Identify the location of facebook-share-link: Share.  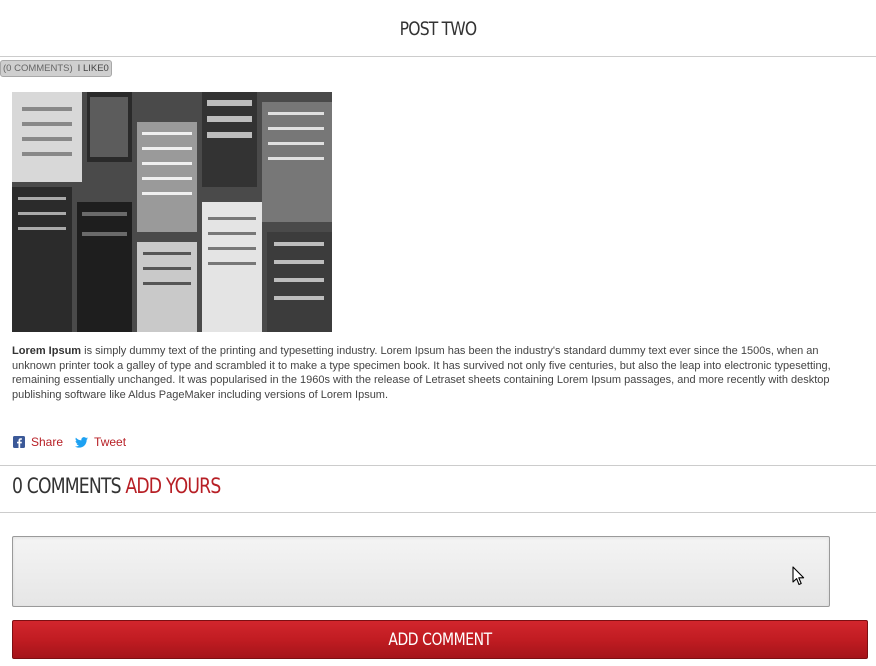
(37, 442).